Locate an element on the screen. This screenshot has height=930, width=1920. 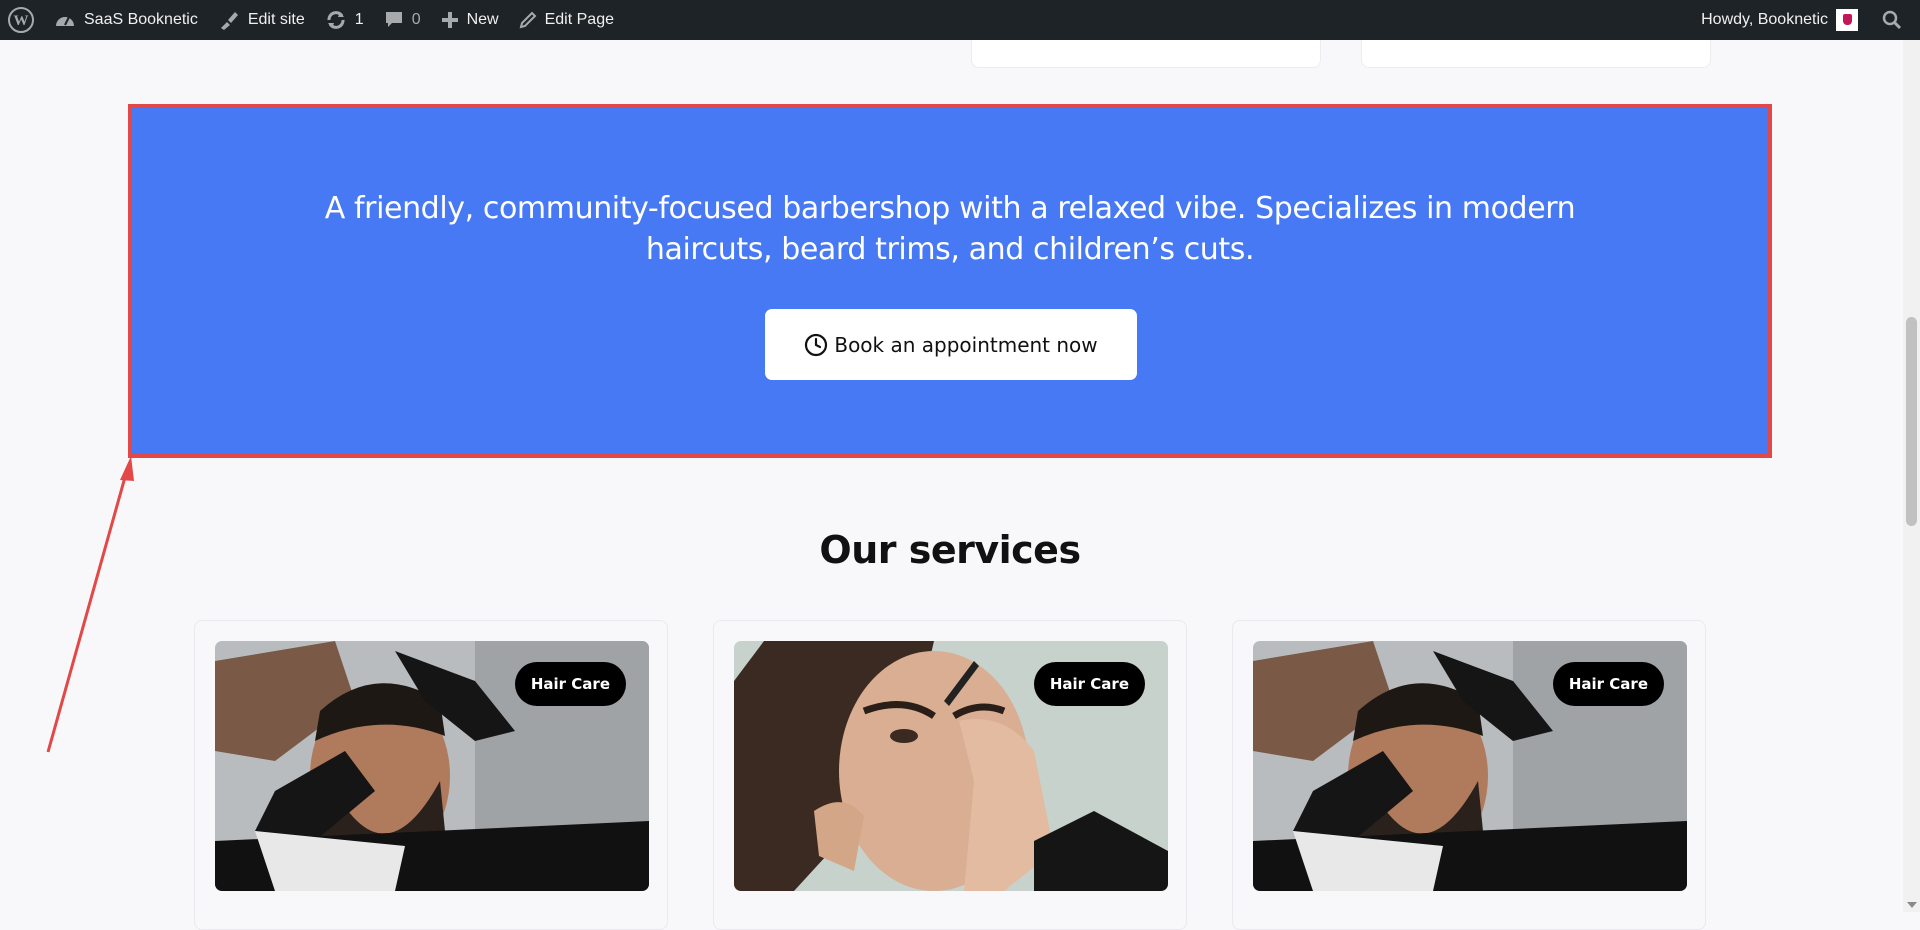
edit-page-link: Edit Page is located at coordinates (566, 20).